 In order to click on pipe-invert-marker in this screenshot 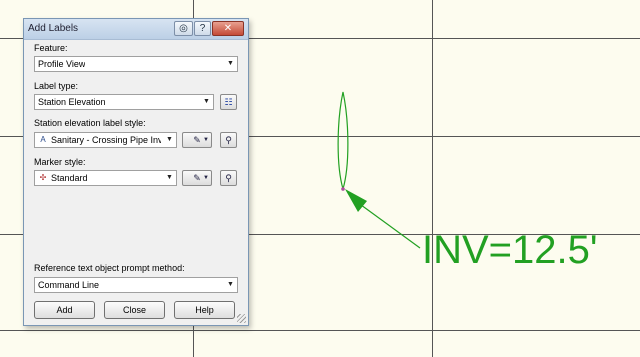, I will do `click(343, 189)`.